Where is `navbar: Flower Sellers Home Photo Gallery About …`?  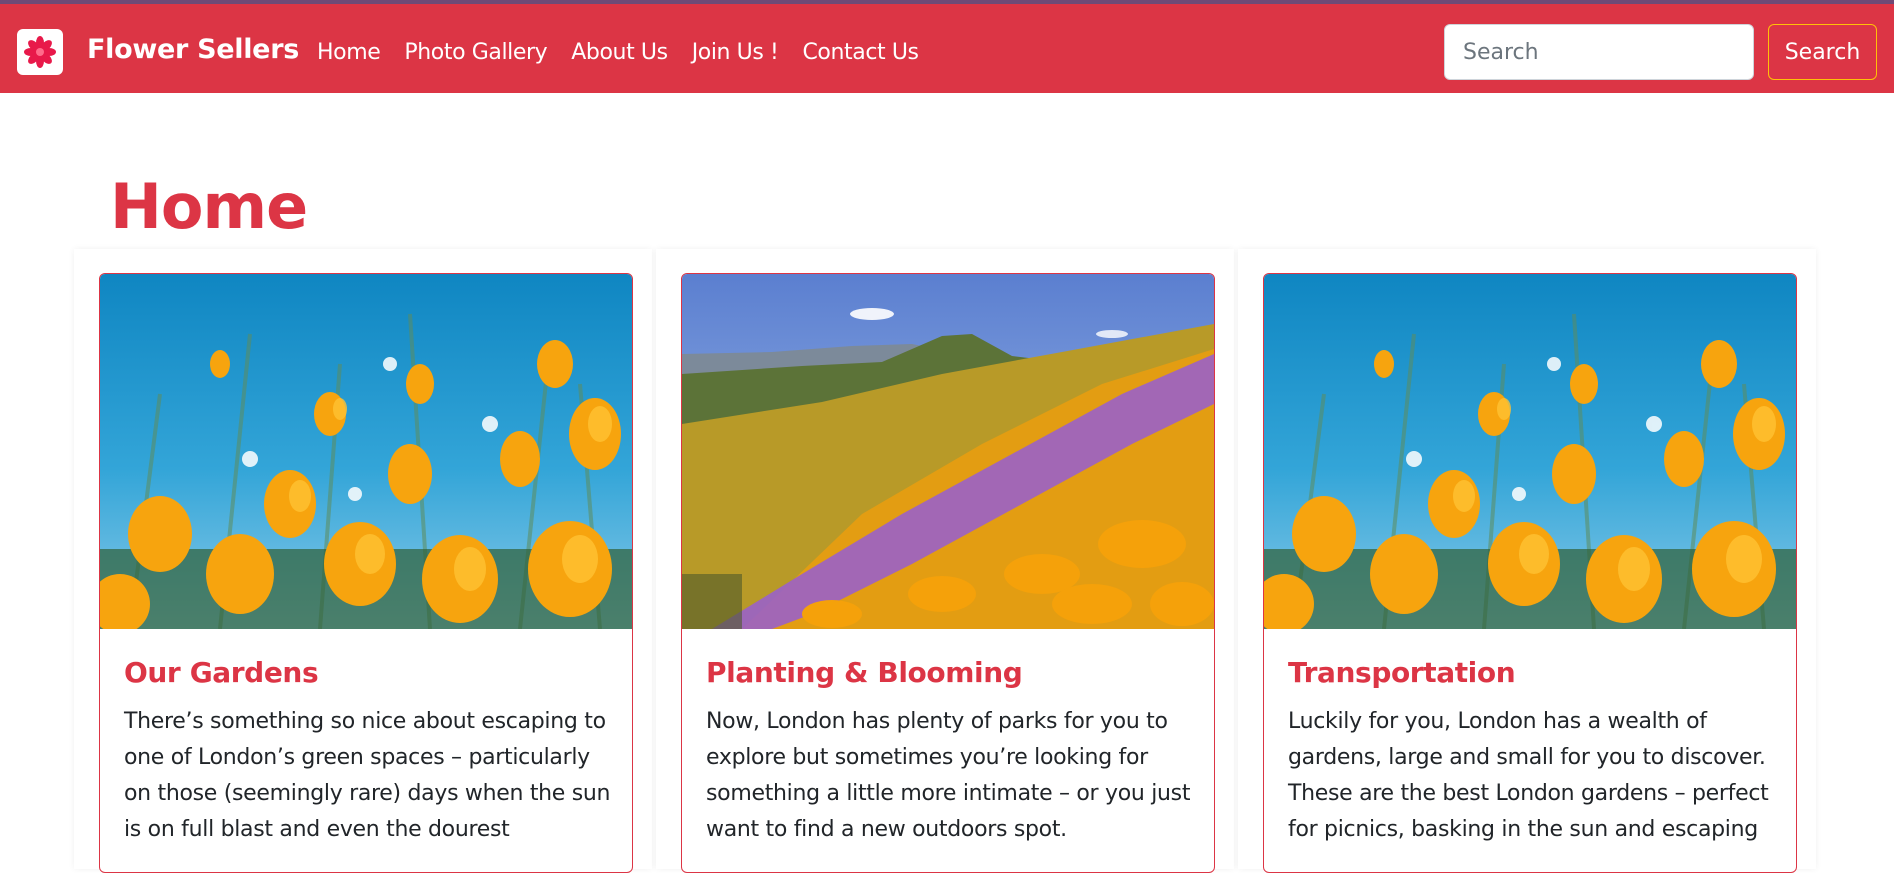 navbar: Flower Sellers Home Photo Gallery About … is located at coordinates (947, 48).